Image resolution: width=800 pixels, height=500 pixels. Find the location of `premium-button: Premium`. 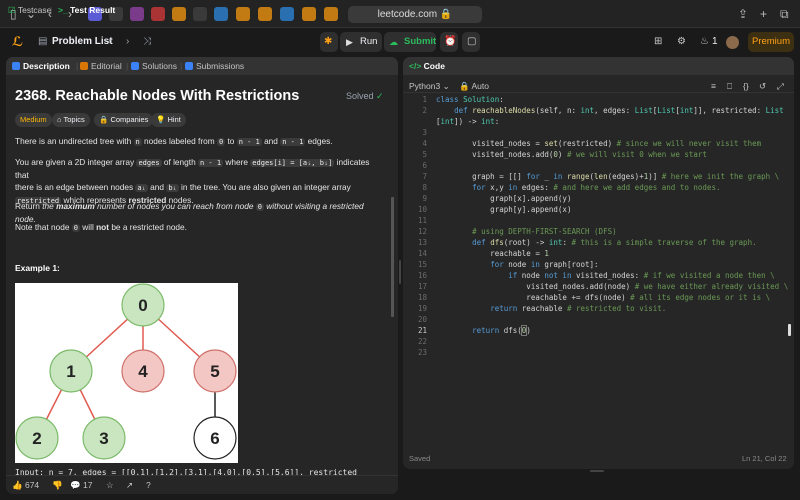

premium-button: Premium is located at coordinates (771, 42).